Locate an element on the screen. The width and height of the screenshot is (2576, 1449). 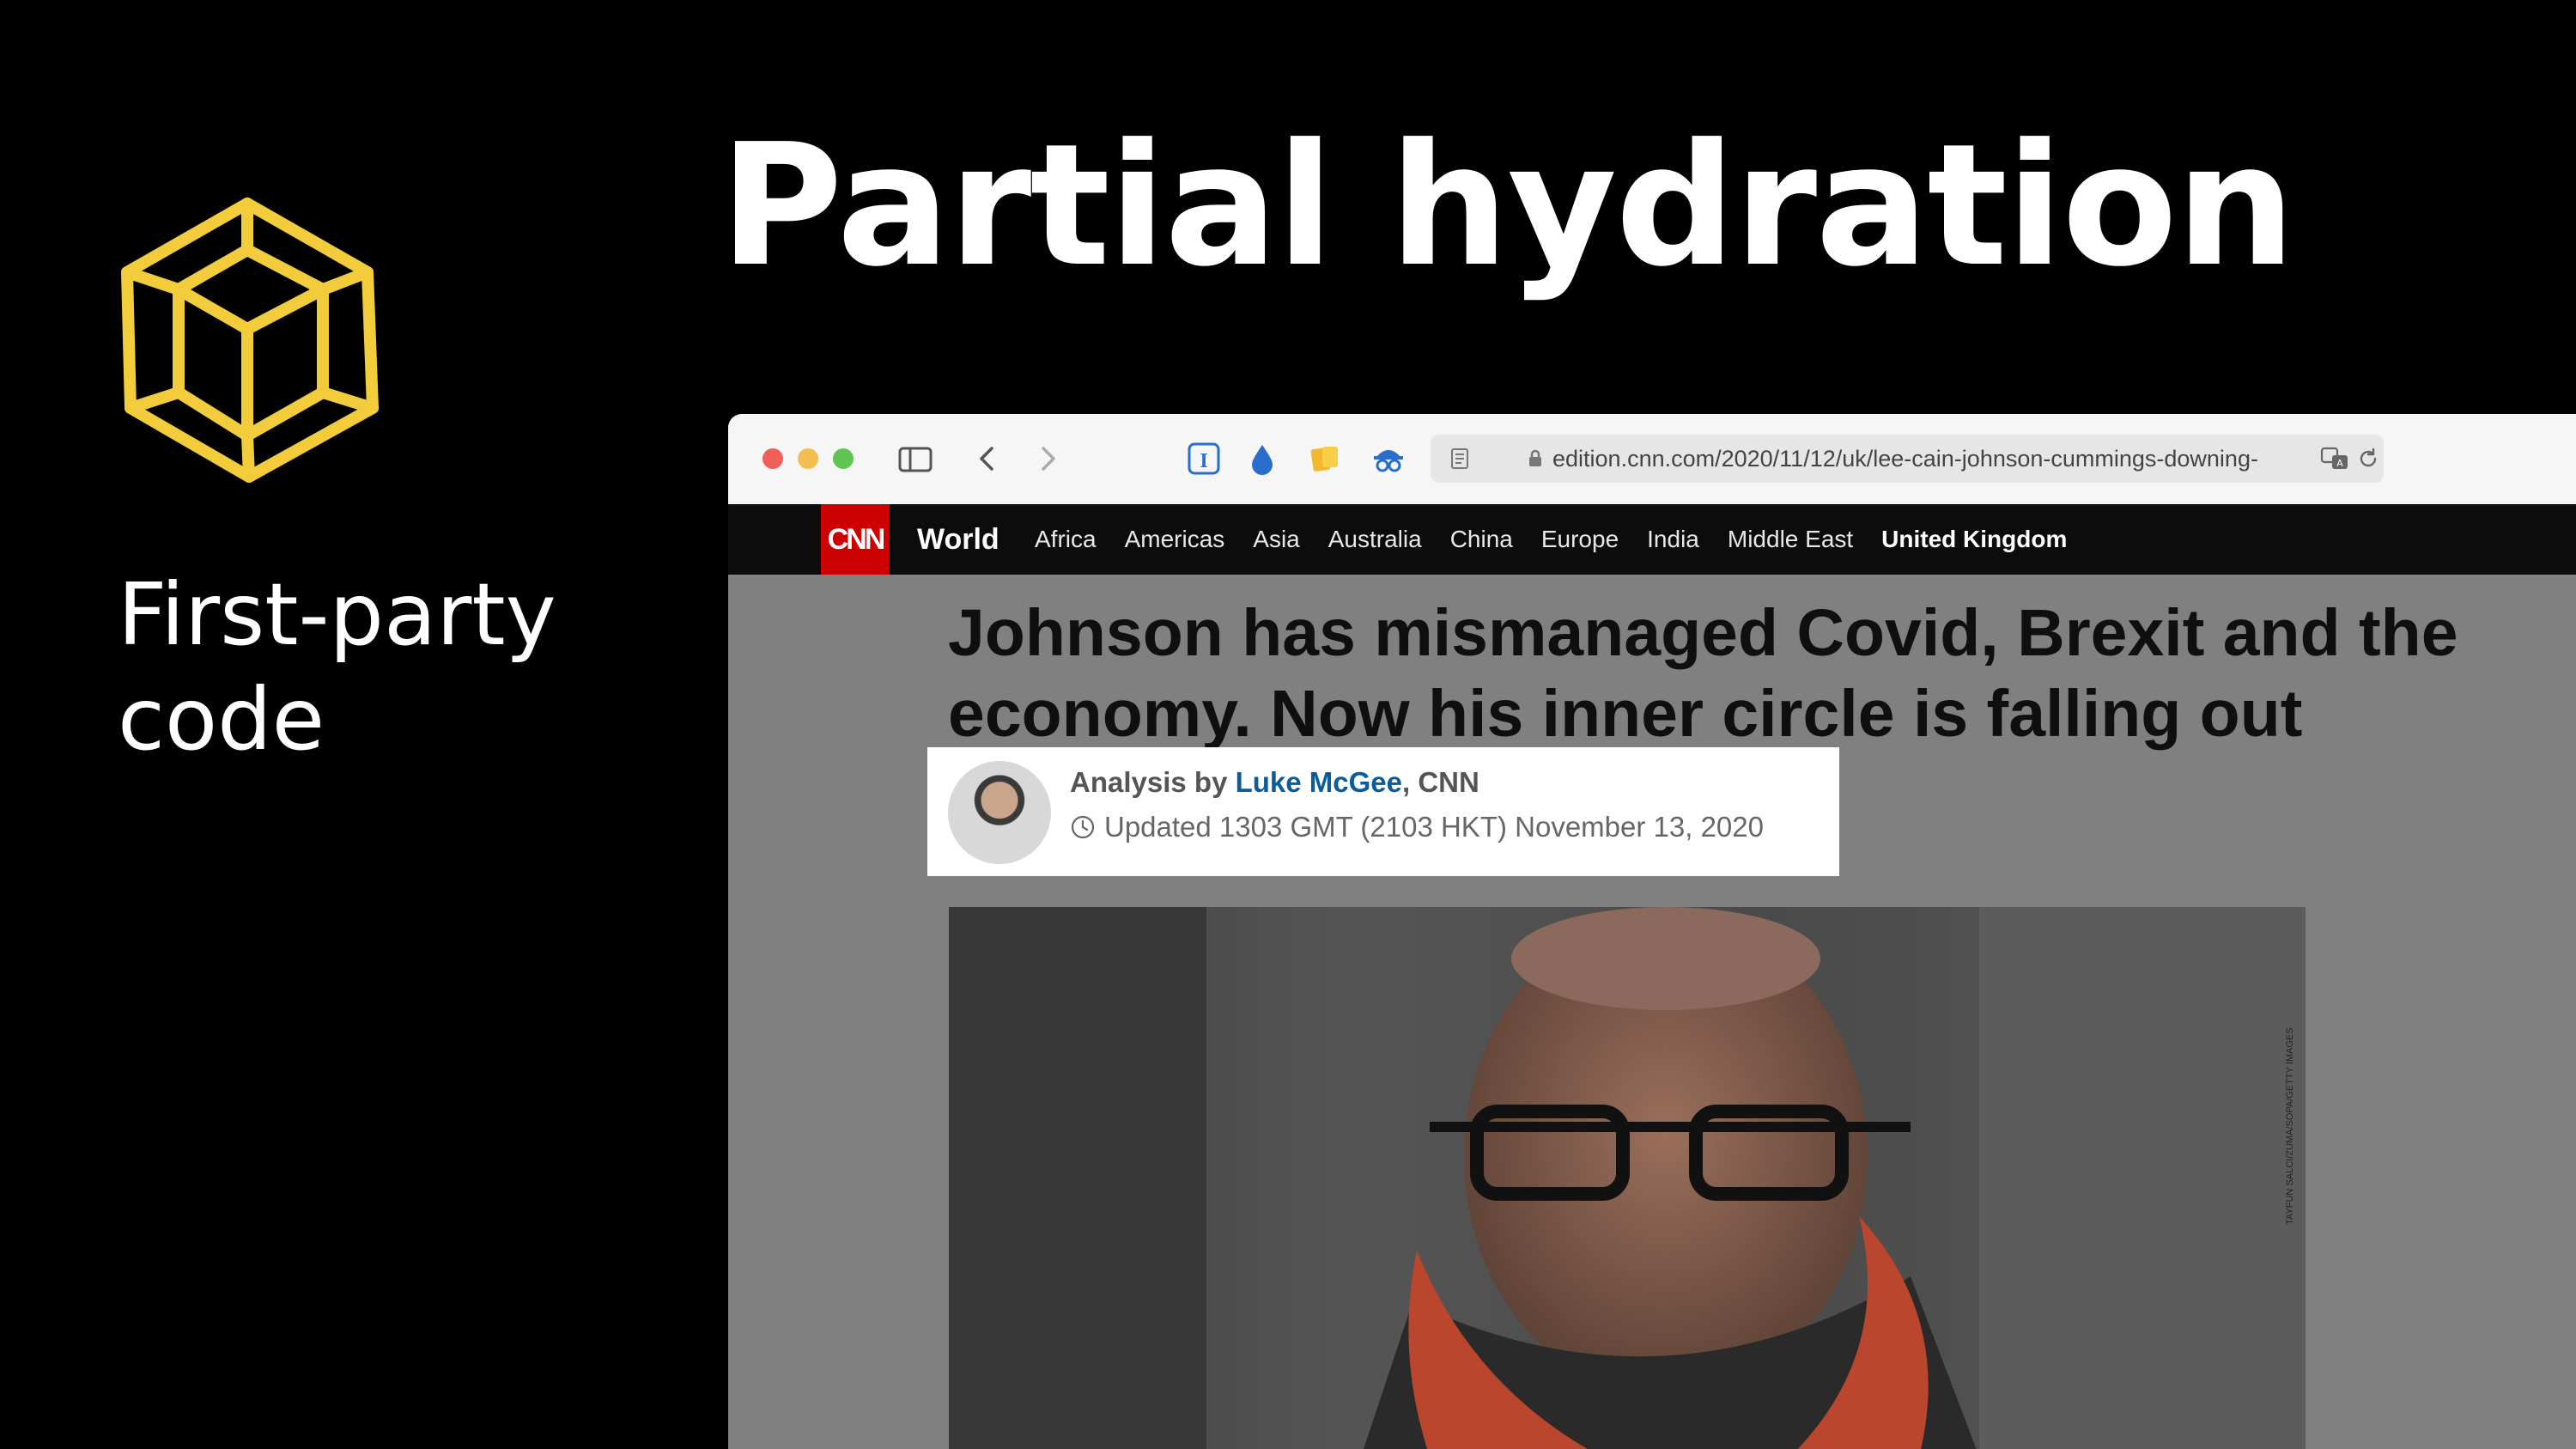
svg-text: I is located at coordinates (1203, 461).